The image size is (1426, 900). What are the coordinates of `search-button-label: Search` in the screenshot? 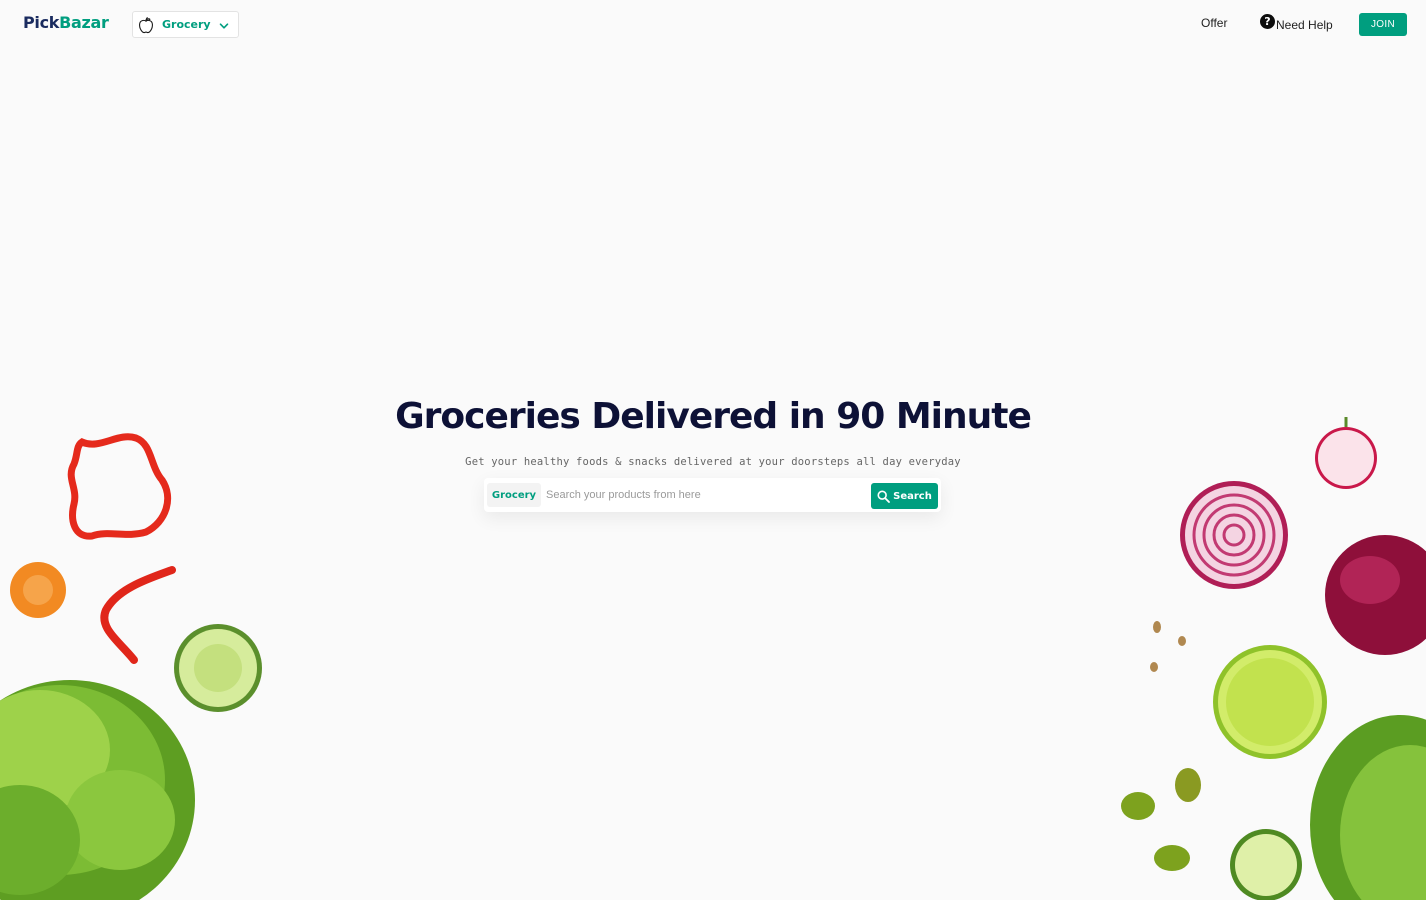 It's located at (912, 496).